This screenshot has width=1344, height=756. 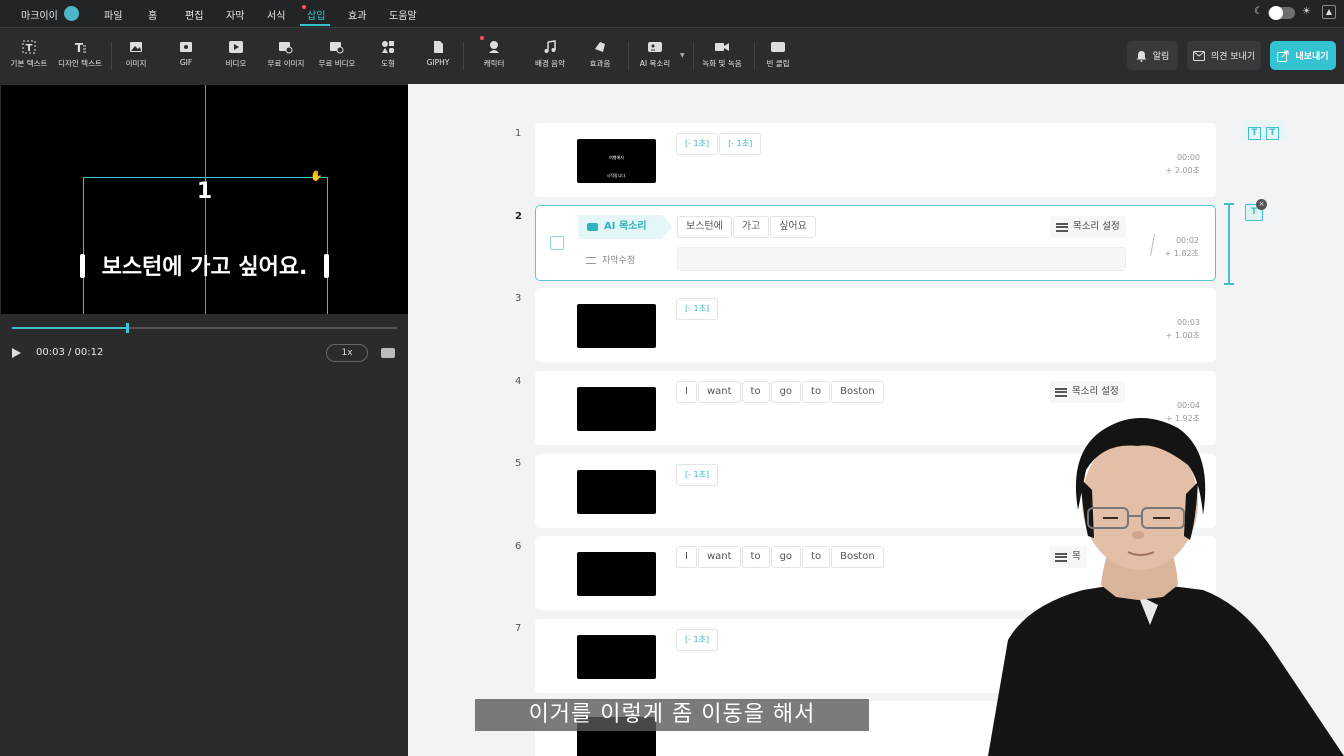 What do you see at coordinates (875, 160) in the screenshot?
I see `clip-card-1: 여행해서 시작합니다. [- 1초] [- 1초] 00:00 + 2.00초` at bounding box center [875, 160].